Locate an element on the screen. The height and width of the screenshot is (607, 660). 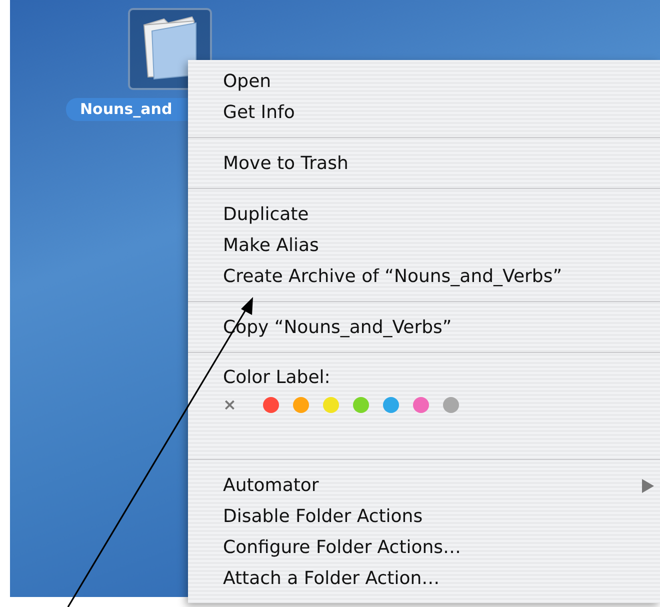
menu-item: Duplicate is located at coordinates (424, 214).